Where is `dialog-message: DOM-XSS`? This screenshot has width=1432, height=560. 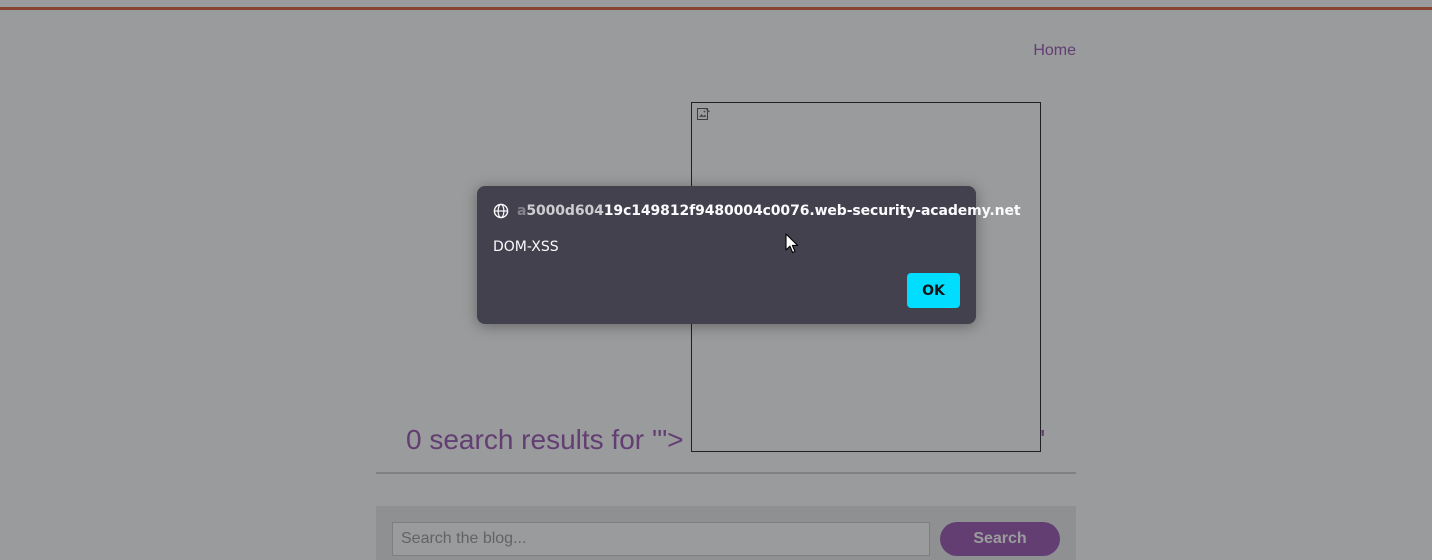
dialog-message: DOM-XSS is located at coordinates (526, 247).